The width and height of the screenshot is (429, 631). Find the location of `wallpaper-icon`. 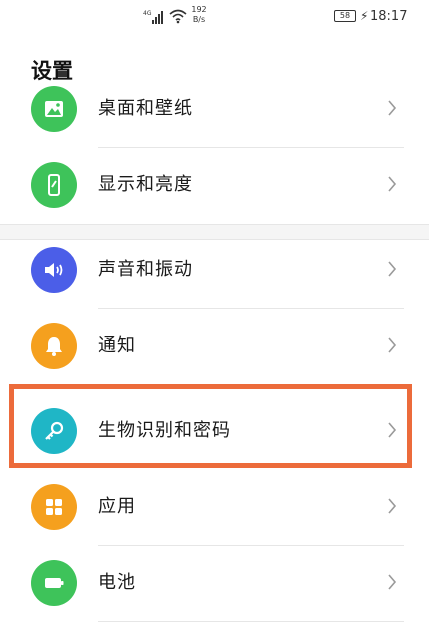

wallpaper-icon is located at coordinates (54, 109).